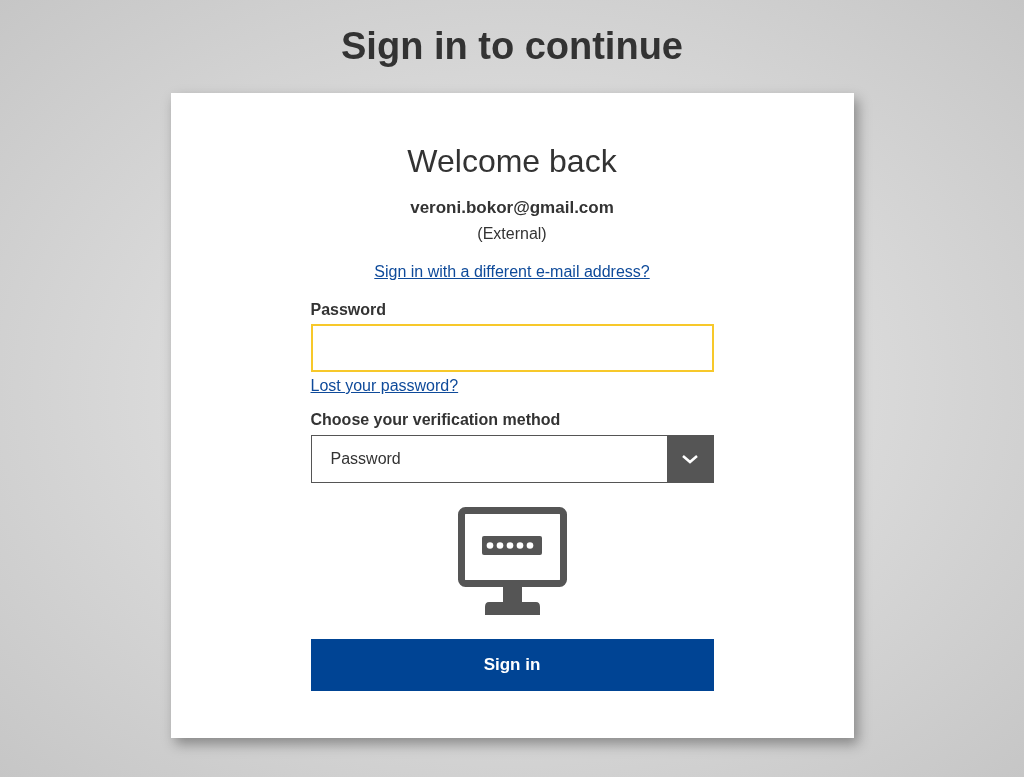 This screenshot has height=777, width=1024. Describe the element at coordinates (512, 161) in the screenshot. I see `welcome-heading: Welcome back` at that location.